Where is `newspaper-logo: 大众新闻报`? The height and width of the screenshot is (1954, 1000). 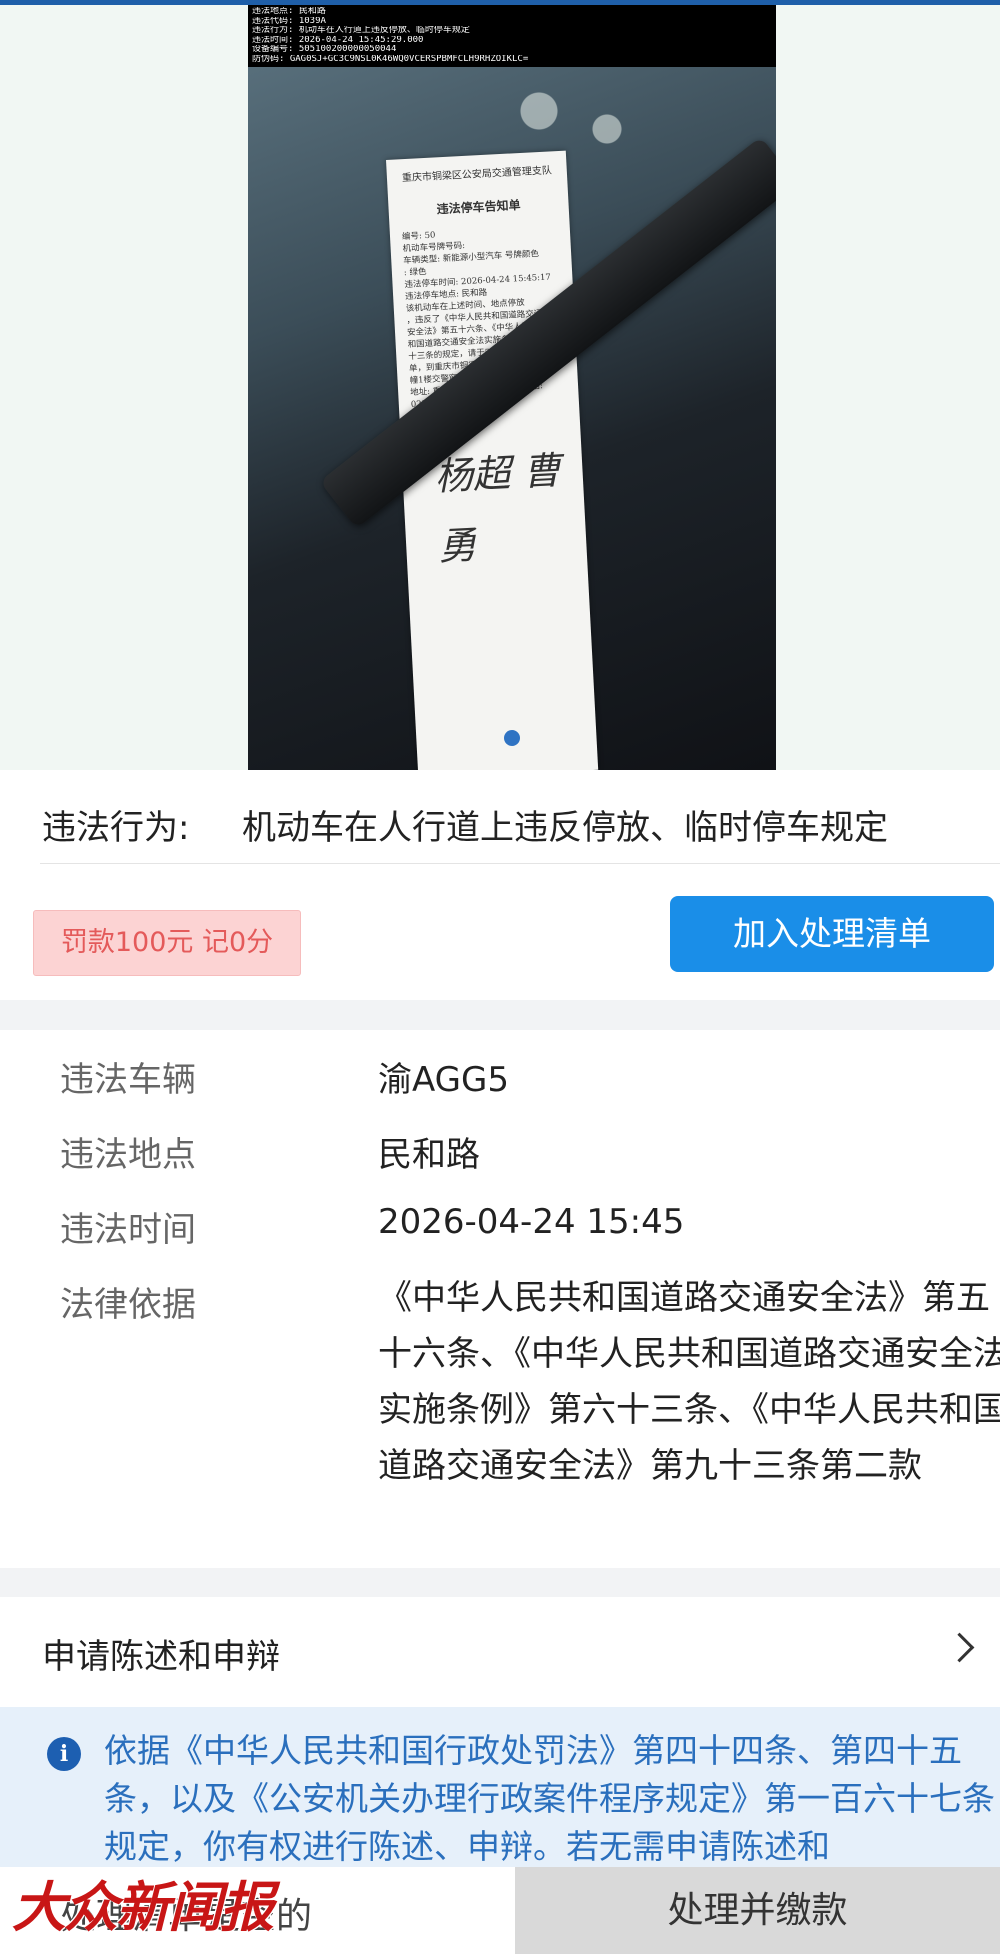
newspaper-logo: 大众新闻报 is located at coordinates (143, 1907).